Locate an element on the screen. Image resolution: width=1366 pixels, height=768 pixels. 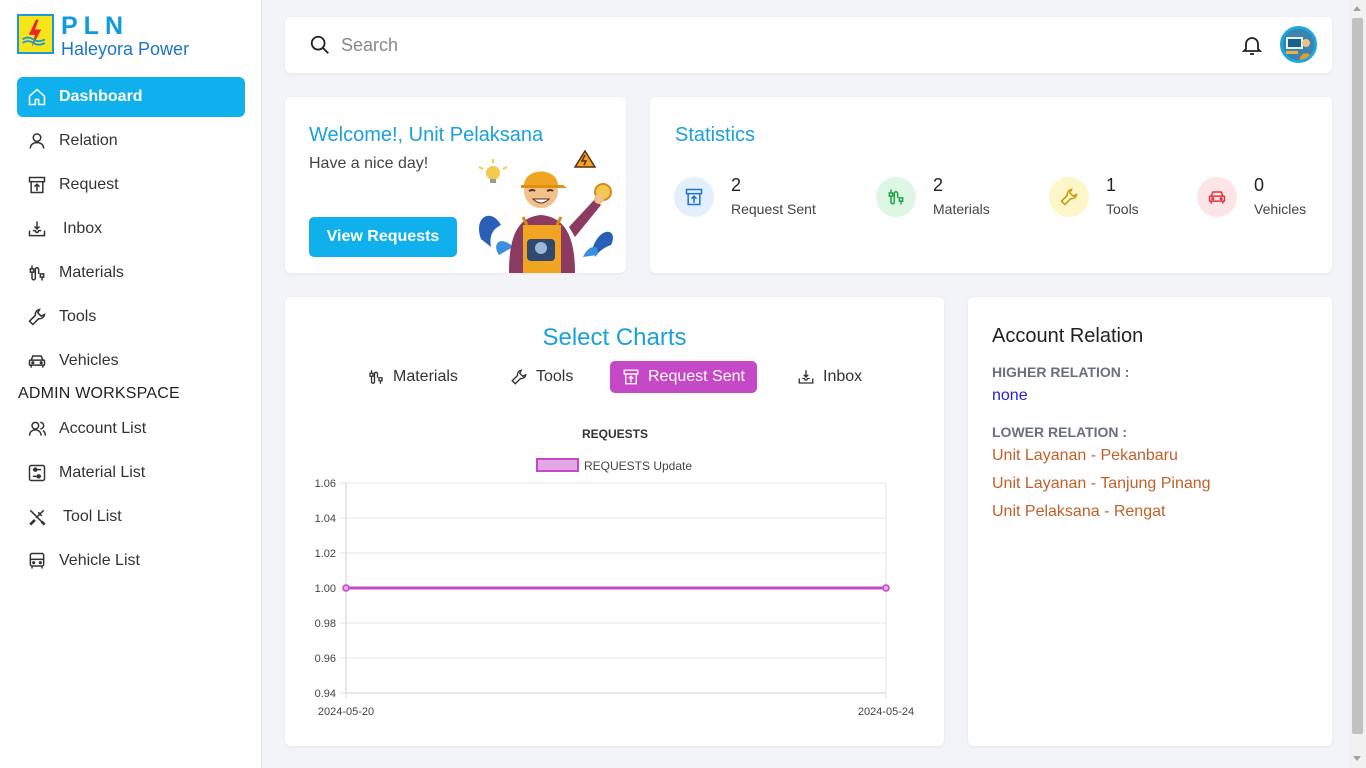
tab-inbox: Inbox is located at coordinates (829, 377).